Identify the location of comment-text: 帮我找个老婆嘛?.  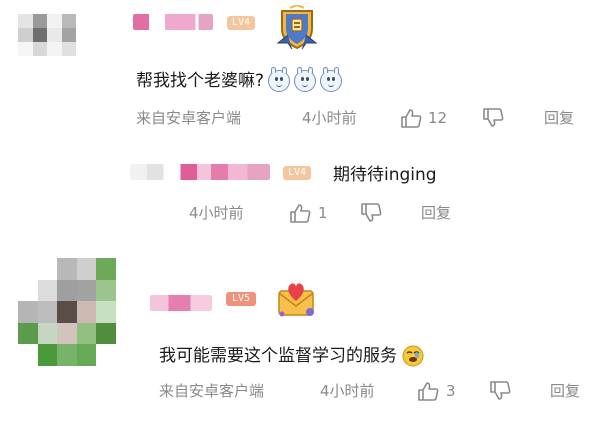
(239, 79).